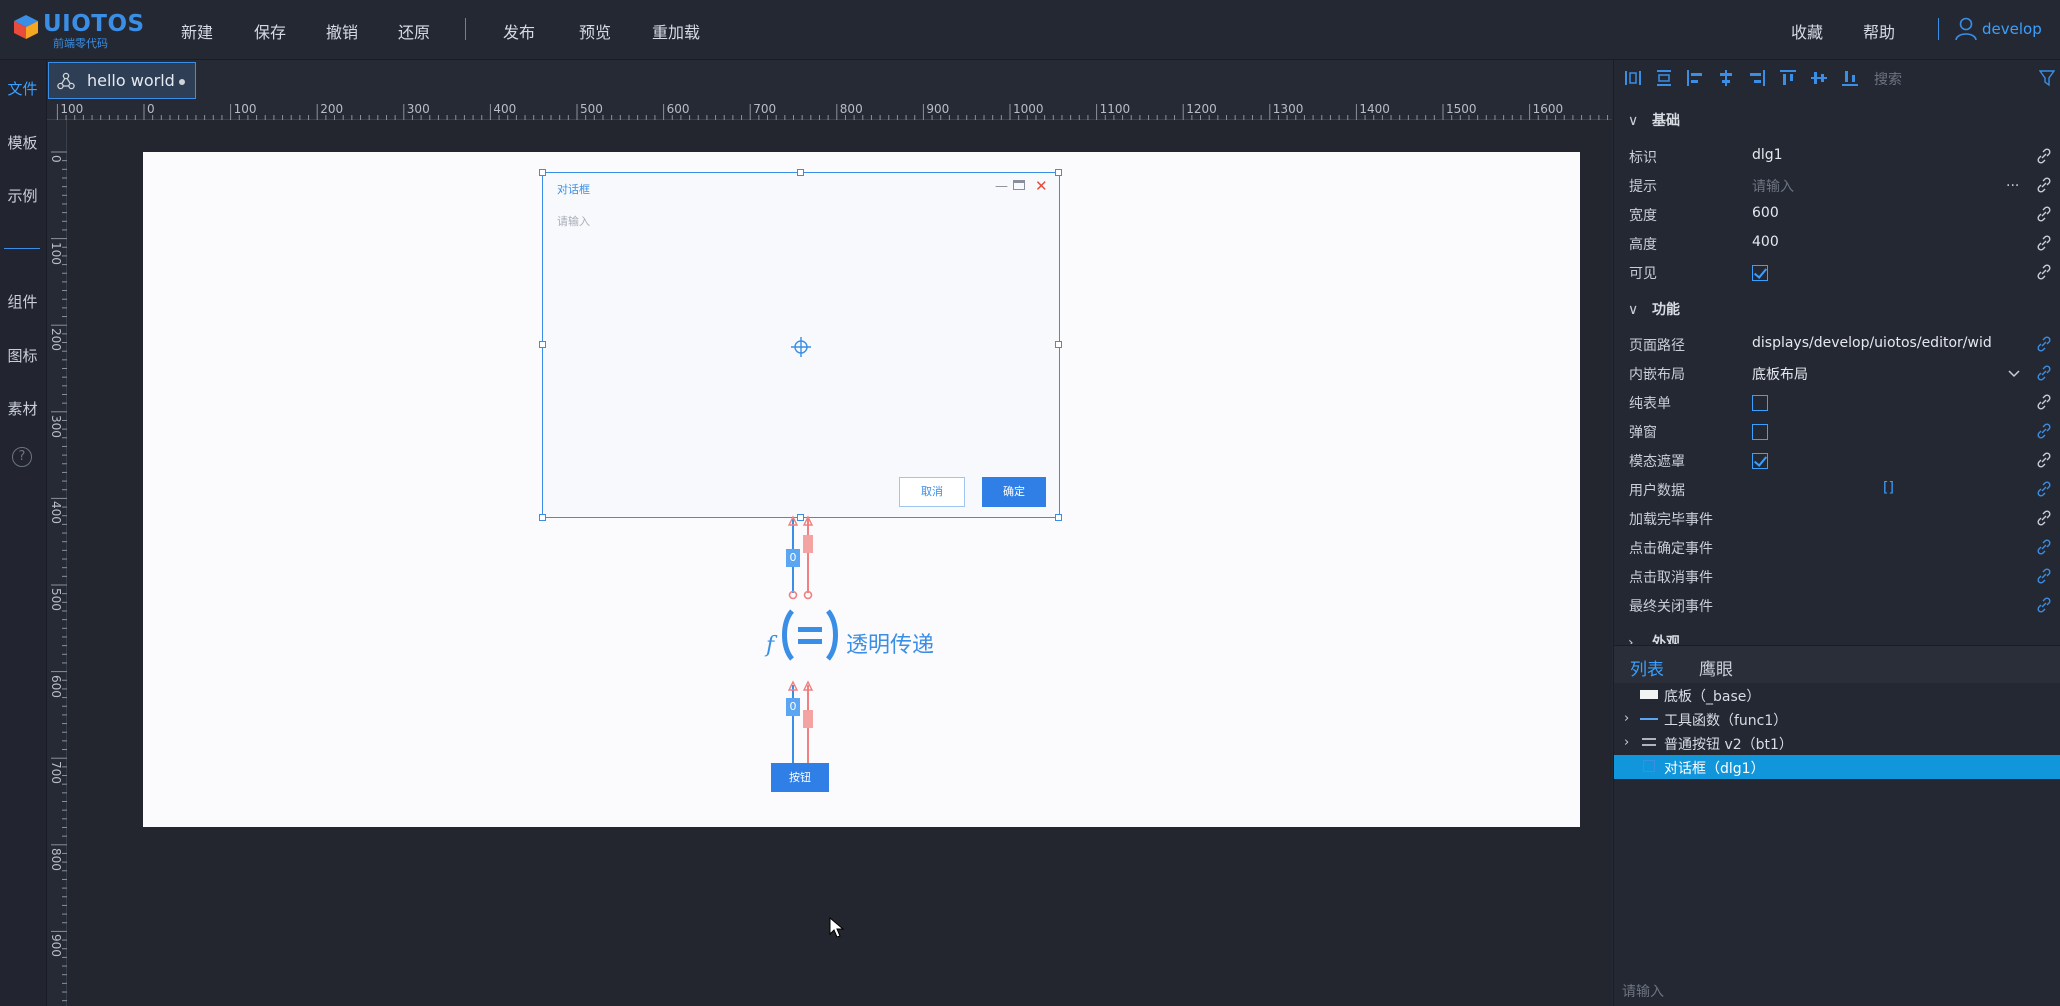 This screenshot has height=1006, width=2060. Describe the element at coordinates (1878, 242) in the screenshot. I see `height-field: 400` at that location.